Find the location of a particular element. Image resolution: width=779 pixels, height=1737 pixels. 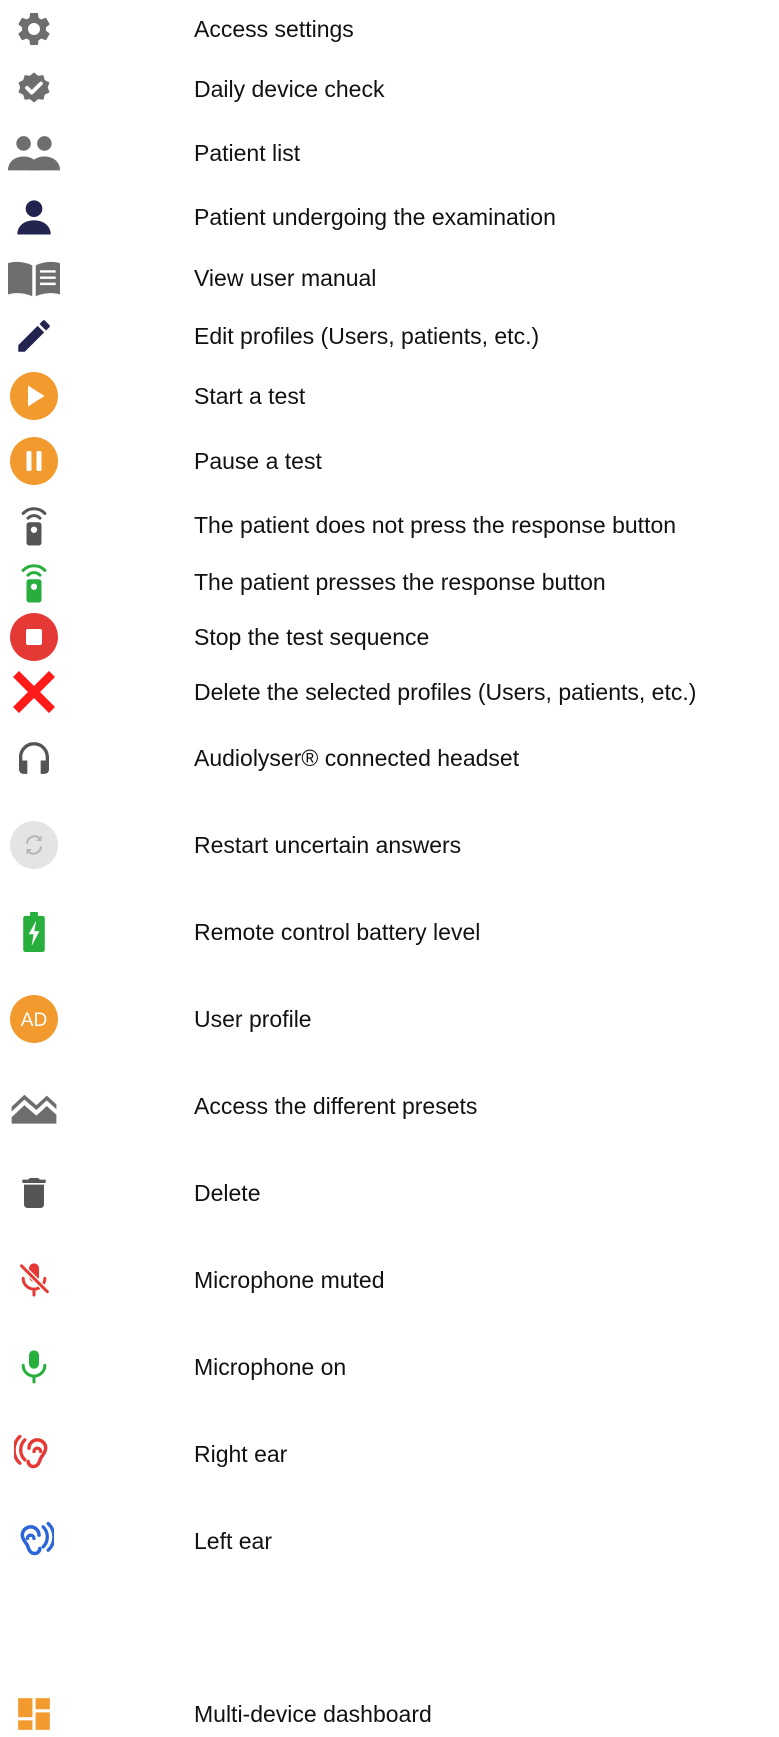

avatar-icon: AD is located at coordinates (34, 1019).